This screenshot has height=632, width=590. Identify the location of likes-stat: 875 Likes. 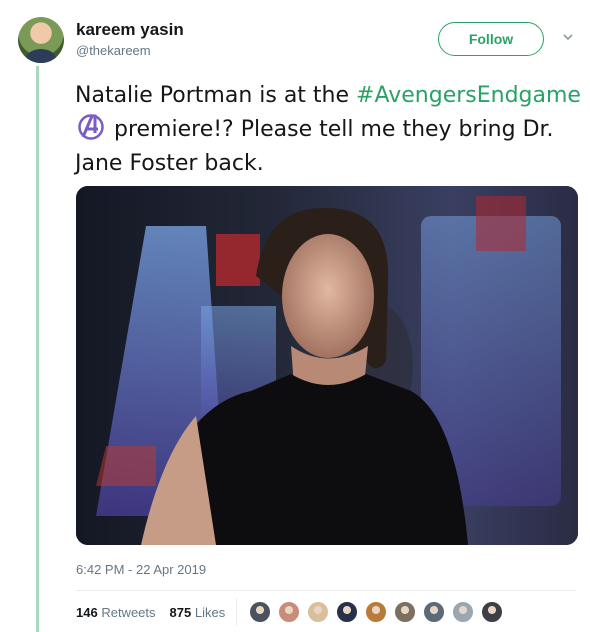
(198, 612).